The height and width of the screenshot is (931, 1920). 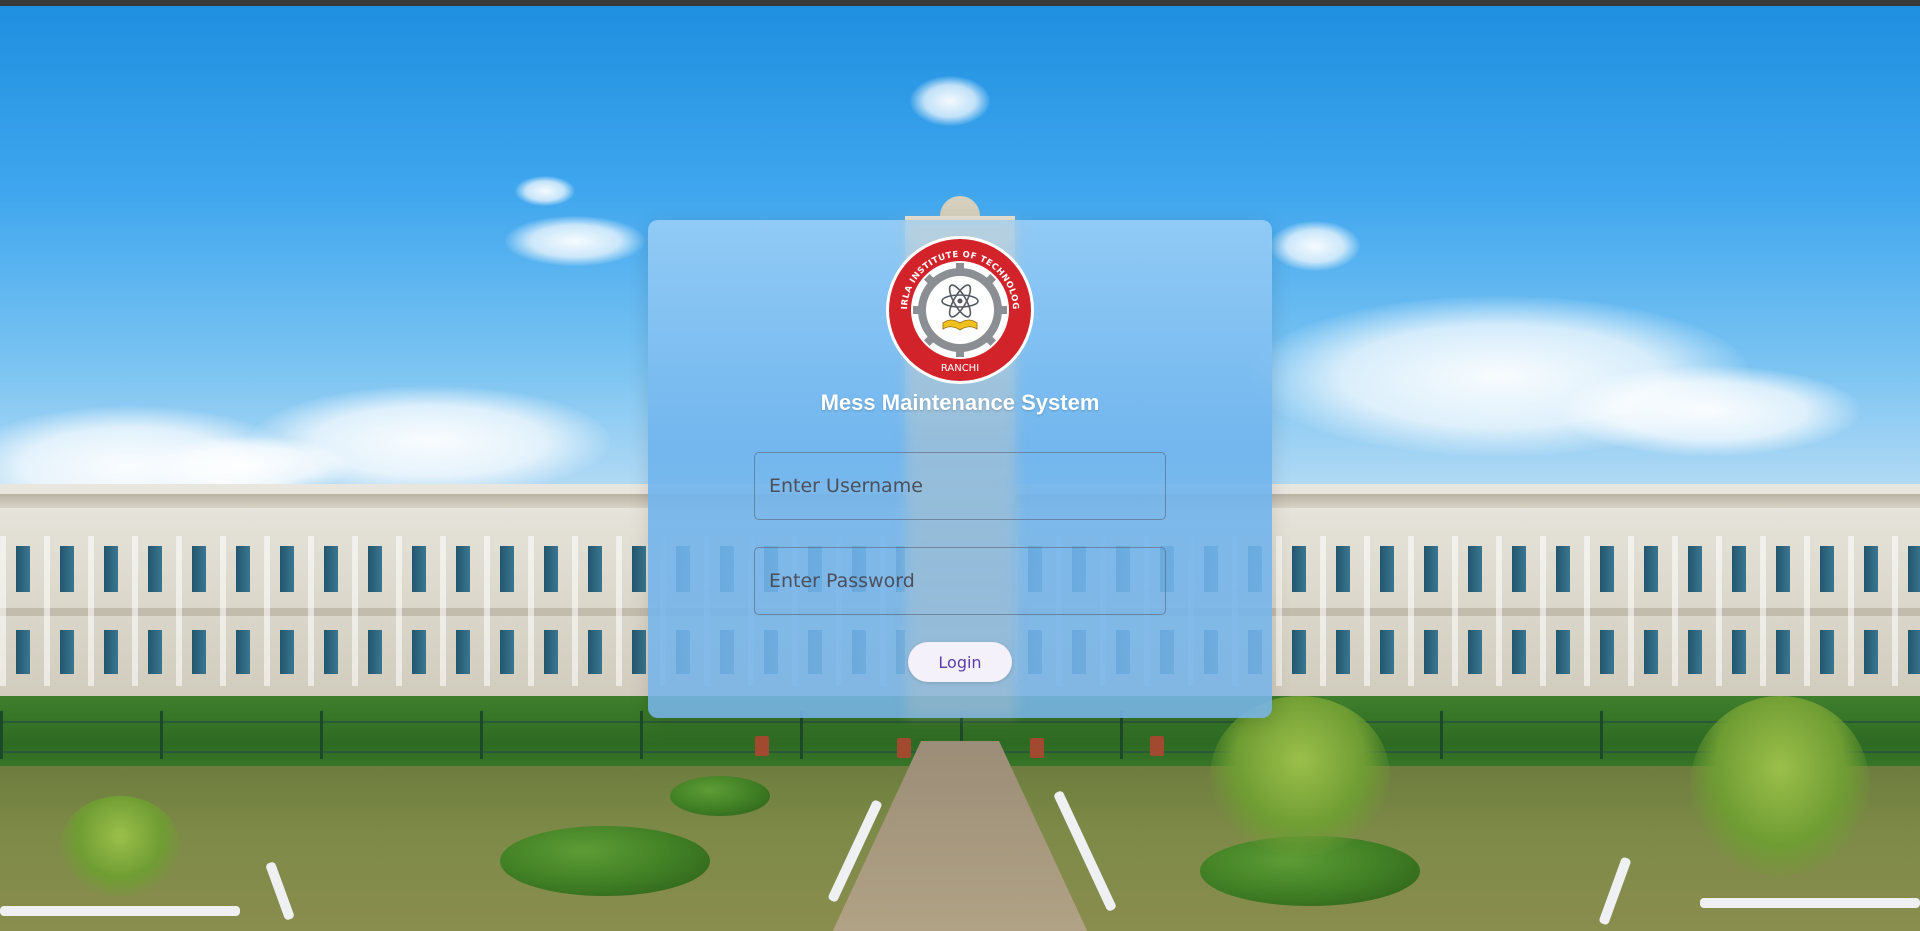 I want to click on browser-top-bar, so click(x=960, y=3).